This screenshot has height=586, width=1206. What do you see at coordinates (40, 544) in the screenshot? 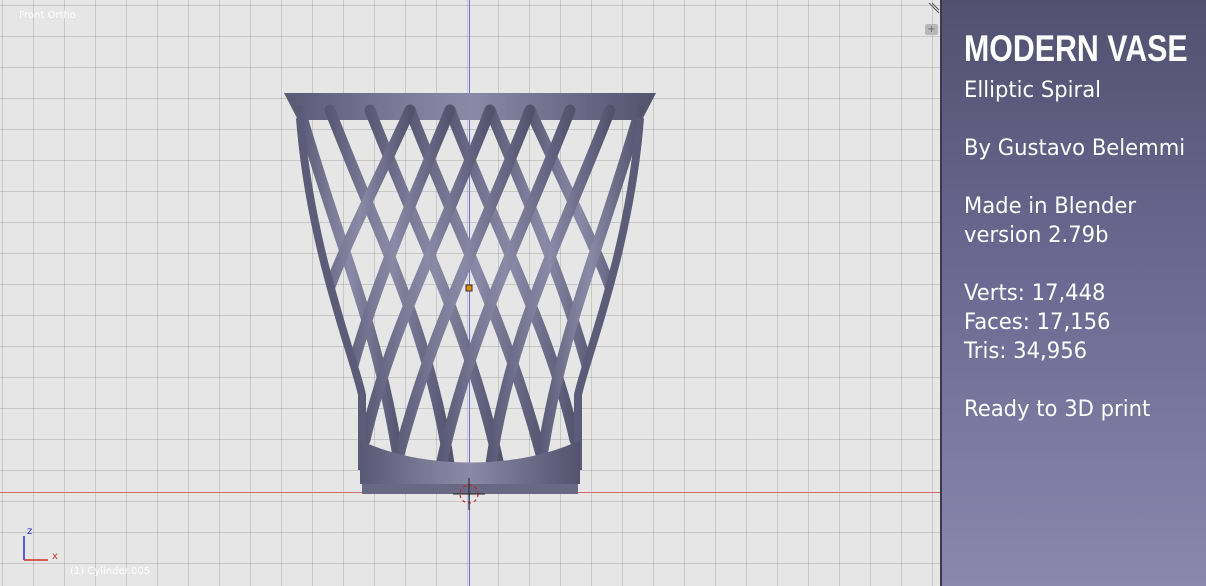
I see `axes-gizmo: z x` at bounding box center [40, 544].